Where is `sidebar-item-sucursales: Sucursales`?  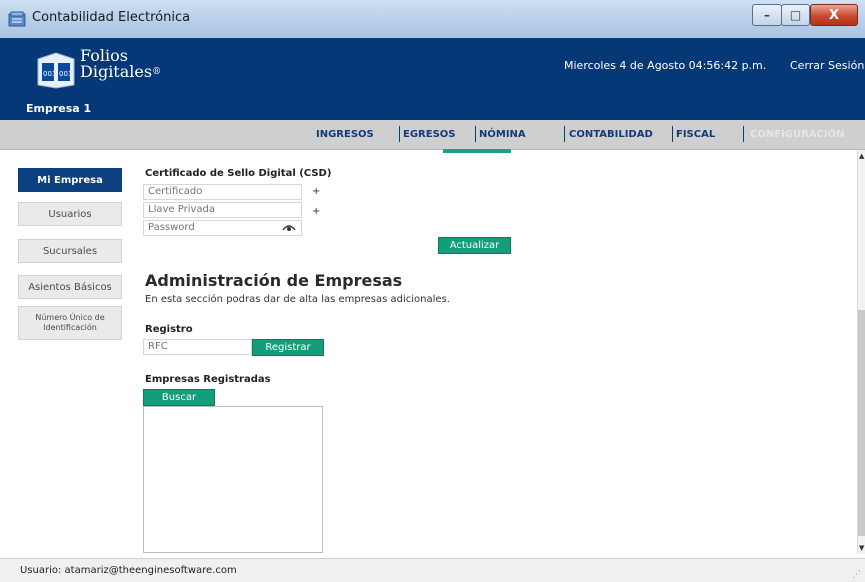
sidebar-item-sucursales: Sucursales is located at coordinates (70, 251).